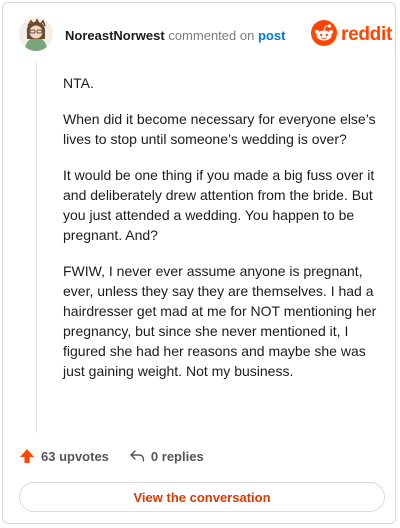  I want to click on username-link: NoreastNorwest, so click(115, 35).